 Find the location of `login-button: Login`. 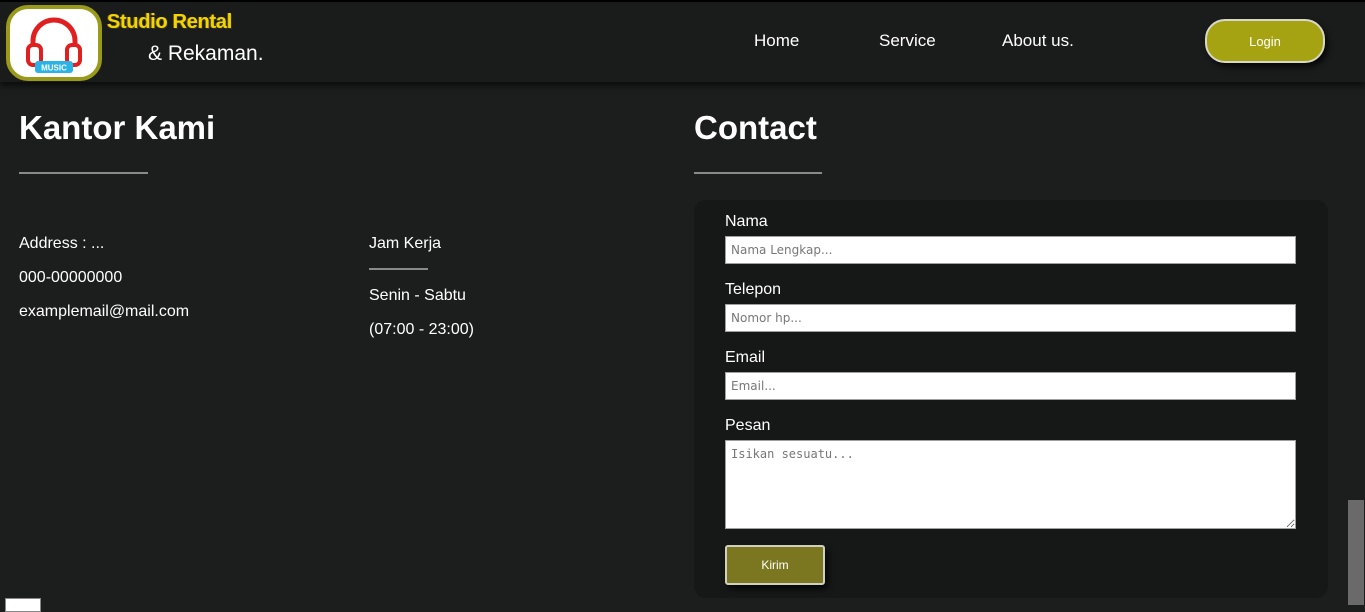

login-button: Login is located at coordinates (1265, 41).